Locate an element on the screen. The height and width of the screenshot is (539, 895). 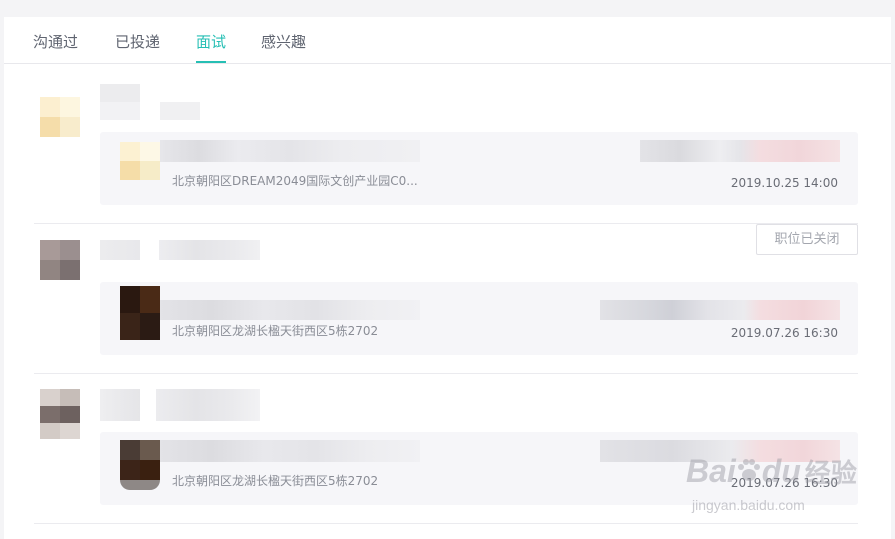
watermark-url: jingyan.baidu.com is located at coordinates (748, 505).